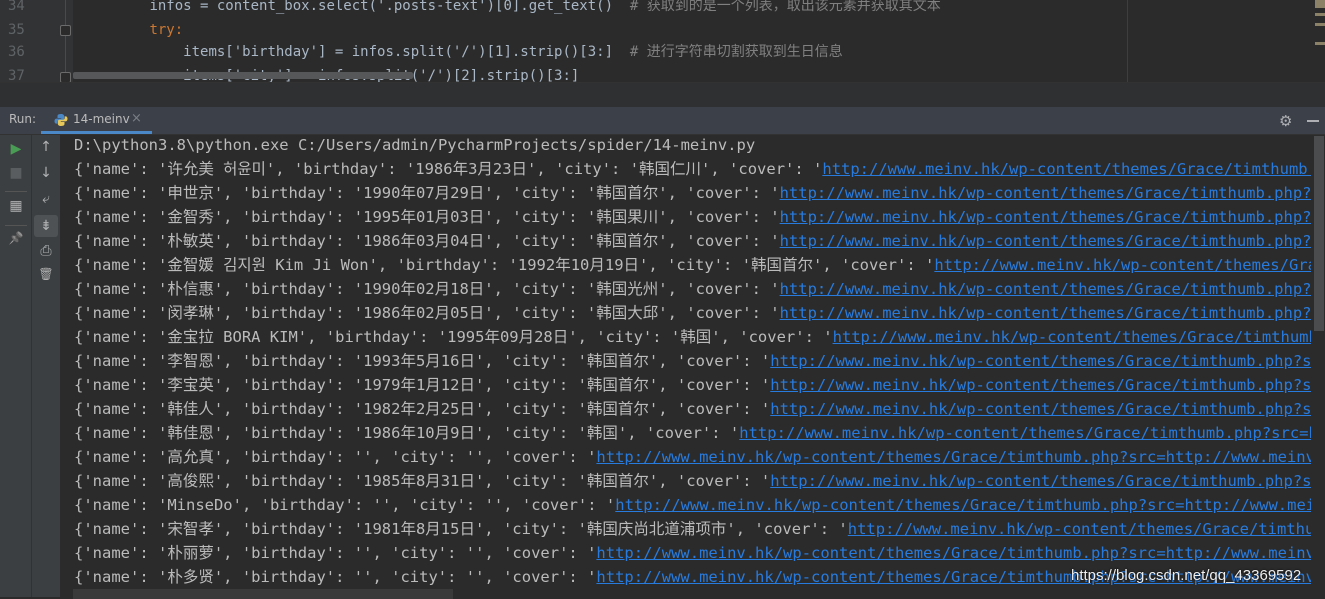 The height and width of the screenshot is (599, 1325). What do you see at coordinates (16, 30) in the screenshot?
I see `line-number: 35` at bounding box center [16, 30].